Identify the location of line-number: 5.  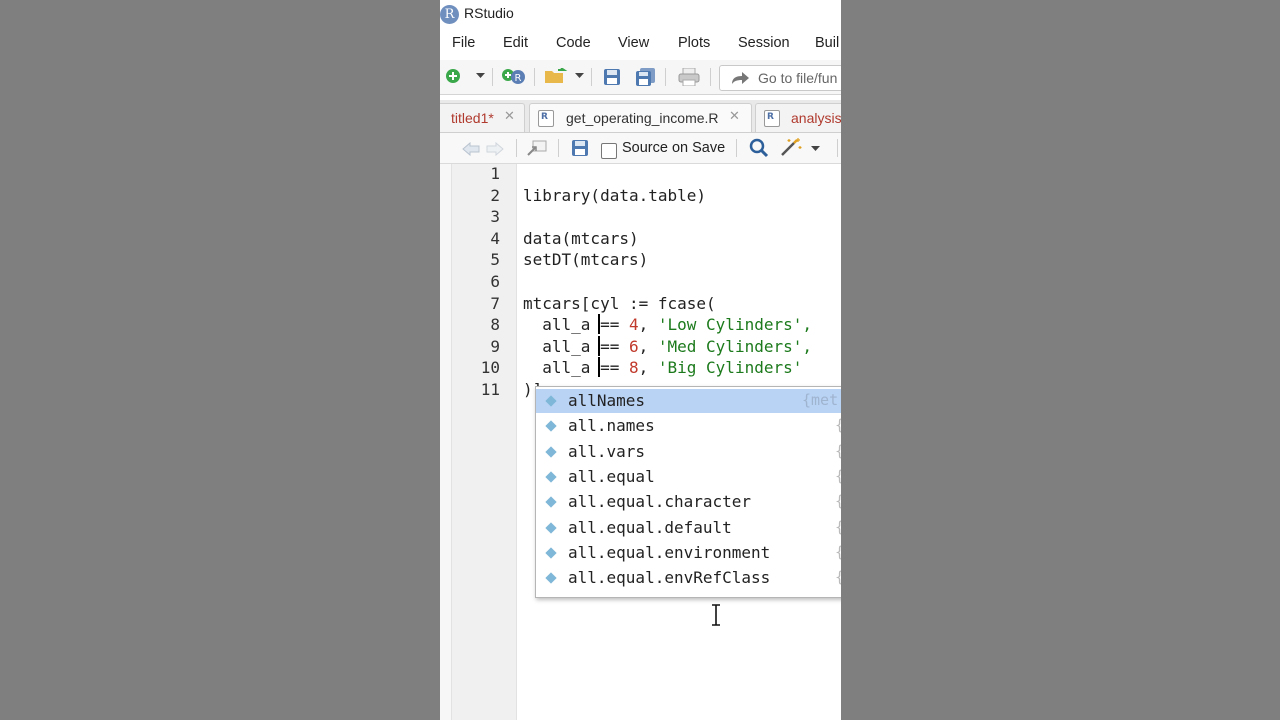
(495, 260).